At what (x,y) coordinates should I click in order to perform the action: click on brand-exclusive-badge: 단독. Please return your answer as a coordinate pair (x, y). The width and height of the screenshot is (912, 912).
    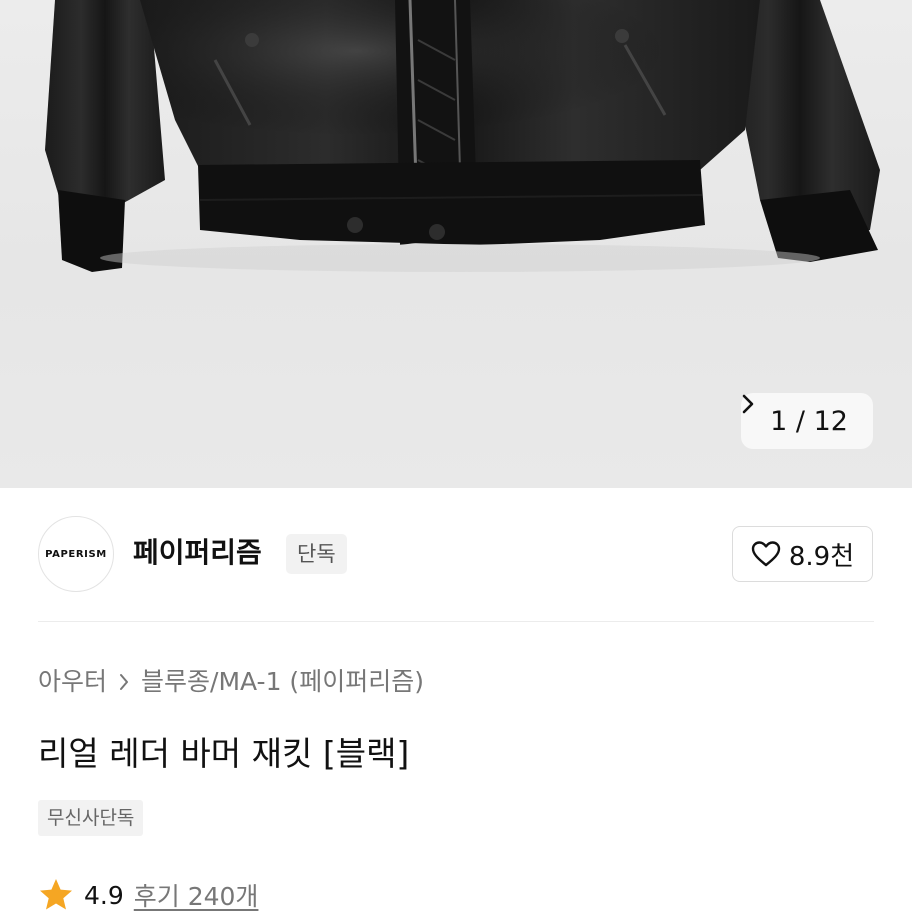
    Looking at the image, I should click on (316, 554).